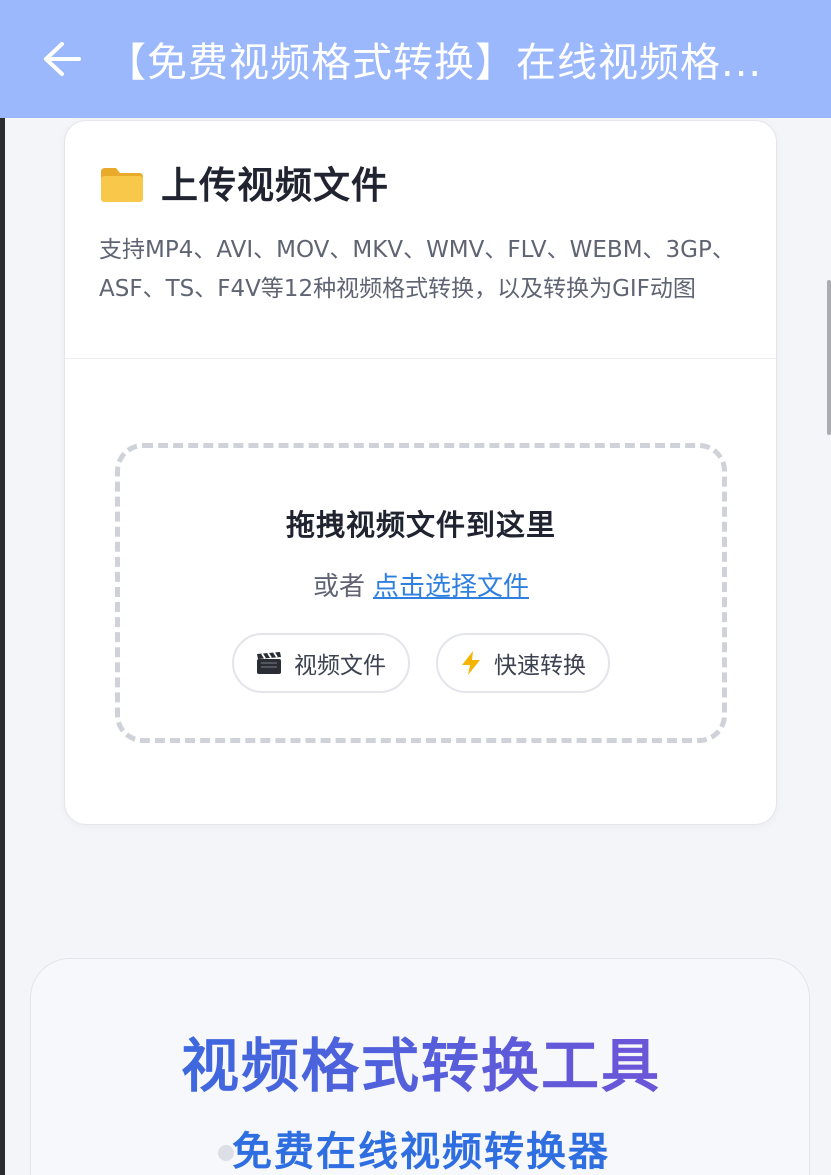  Describe the element at coordinates (829, 357) in the screenshot. I see `scrollbar-thumb` at that location.